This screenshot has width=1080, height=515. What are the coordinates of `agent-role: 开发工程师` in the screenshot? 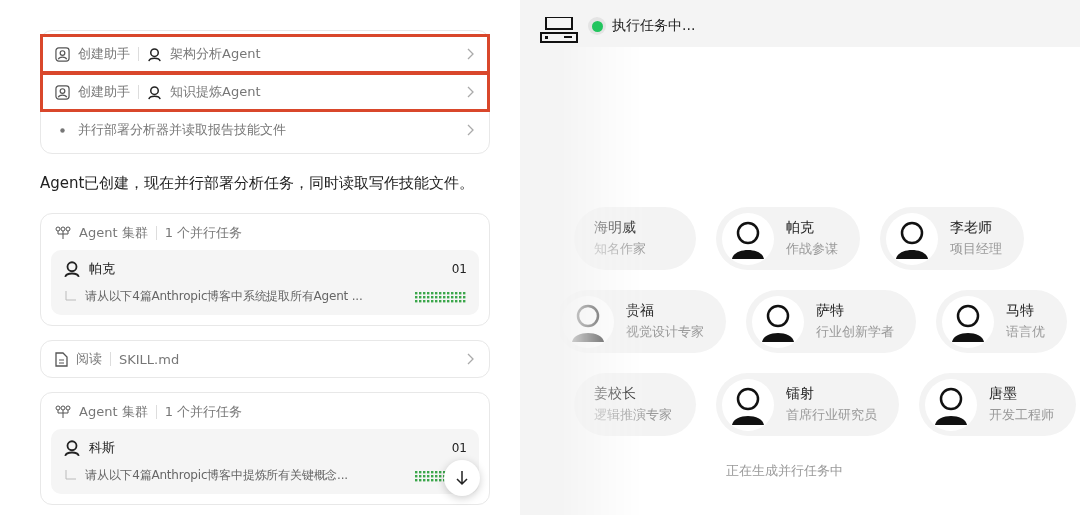 It's located at (1021, 415).